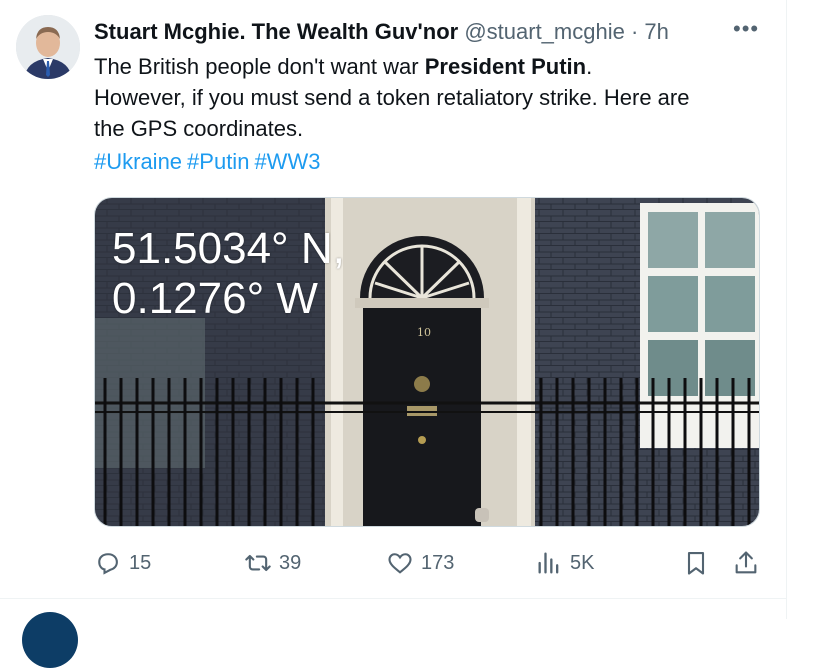  Describe the element at coordinates (564, 563) in the screenshot. I see `views-button: 5K` at that location.